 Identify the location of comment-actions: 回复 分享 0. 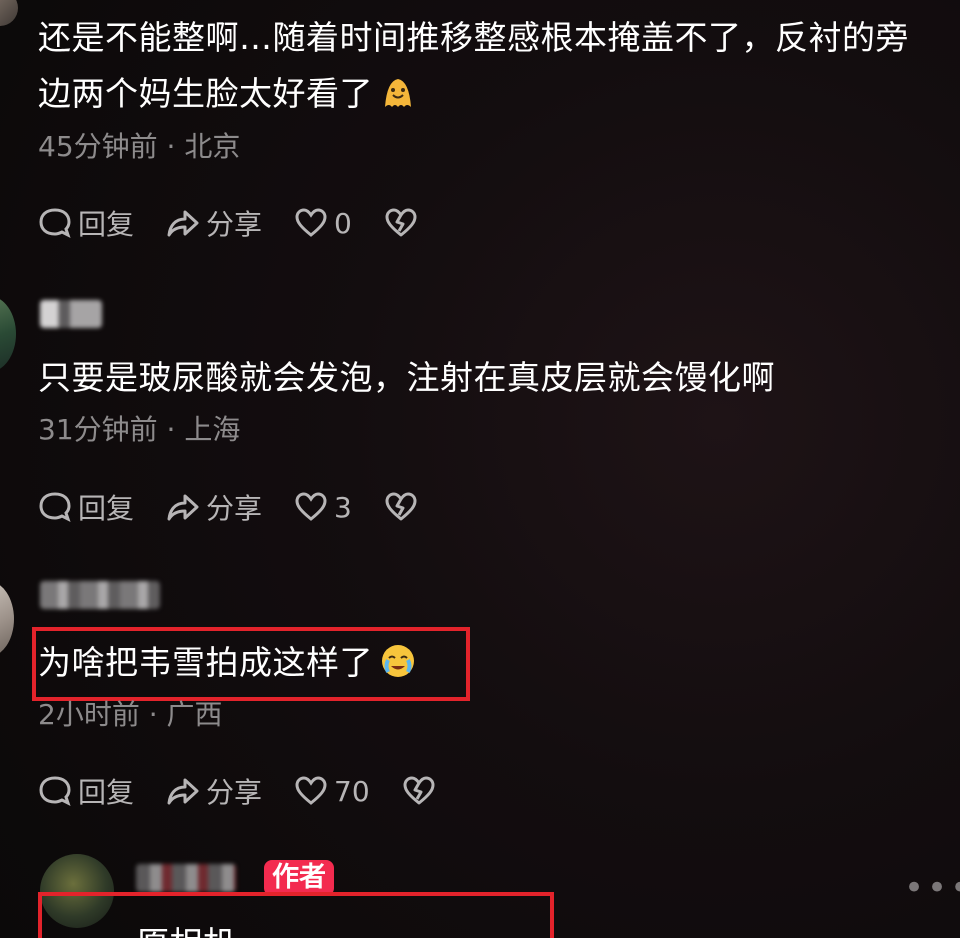
(247, 223).